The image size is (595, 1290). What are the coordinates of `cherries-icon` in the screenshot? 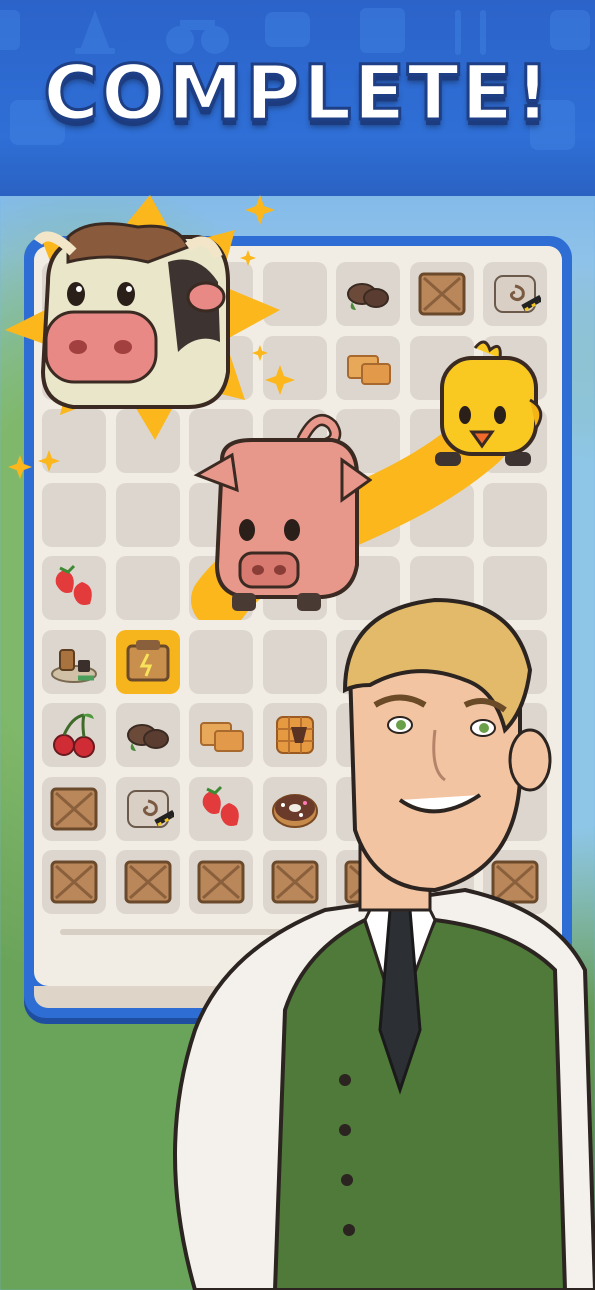 It's located at (74, 735).